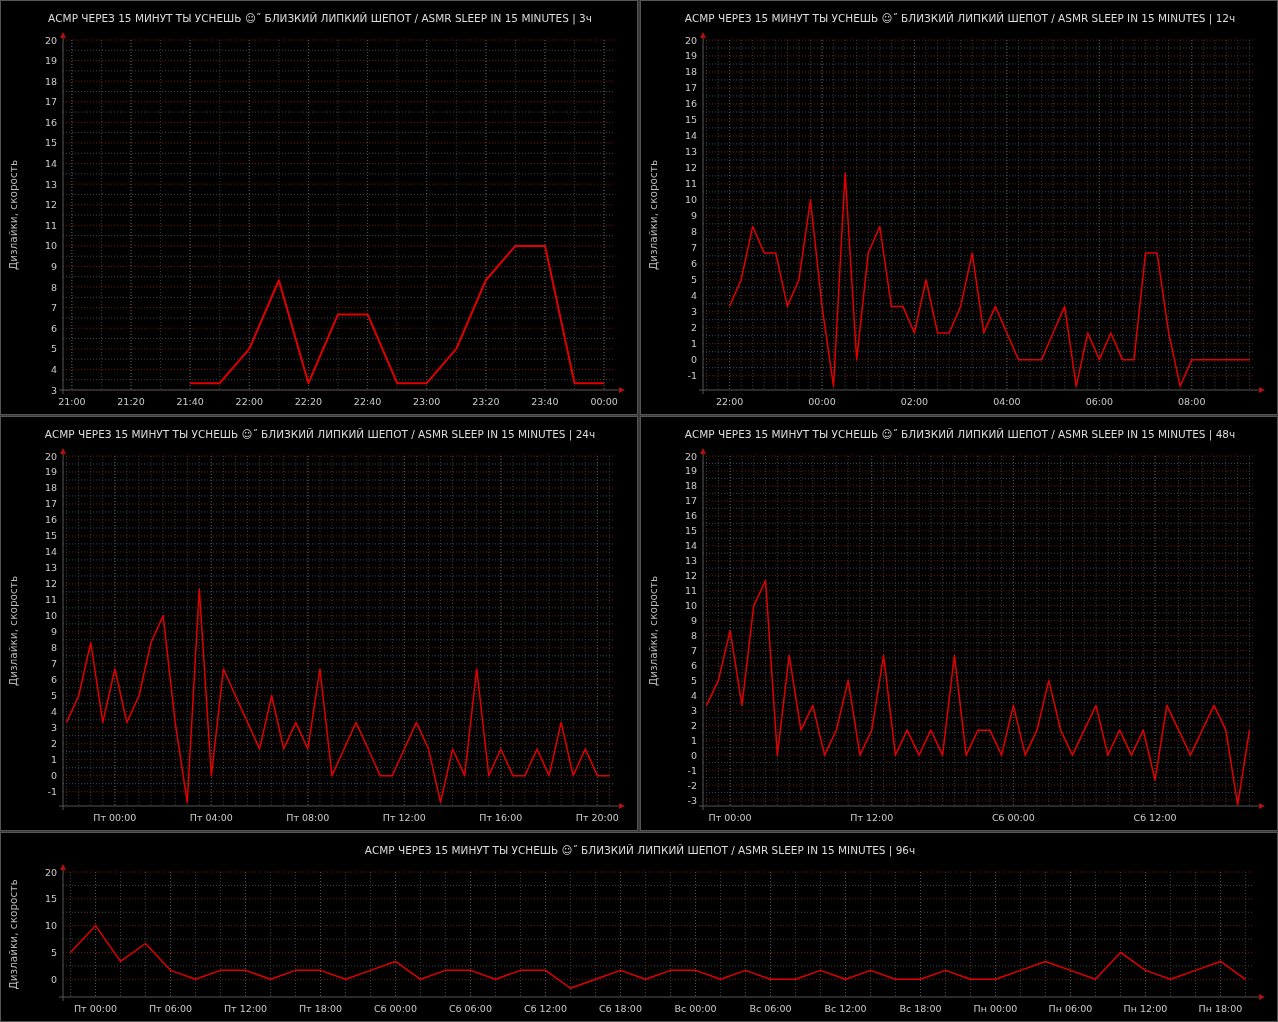 The width and height of the screenshot is (1278, 1022). Describe the element at coordinates (960, 18) in the screenshot. I see `chart-title: АСМР ЧЕРЕЗ 15 МИНУТ ТЫ УСНЕШЬ ☺˝ БЛИЗКИЙ ЛИПКИЙ ШЕПОТ / ASMR SLEEP IN 15 MINUTES | 12ч` at that location.